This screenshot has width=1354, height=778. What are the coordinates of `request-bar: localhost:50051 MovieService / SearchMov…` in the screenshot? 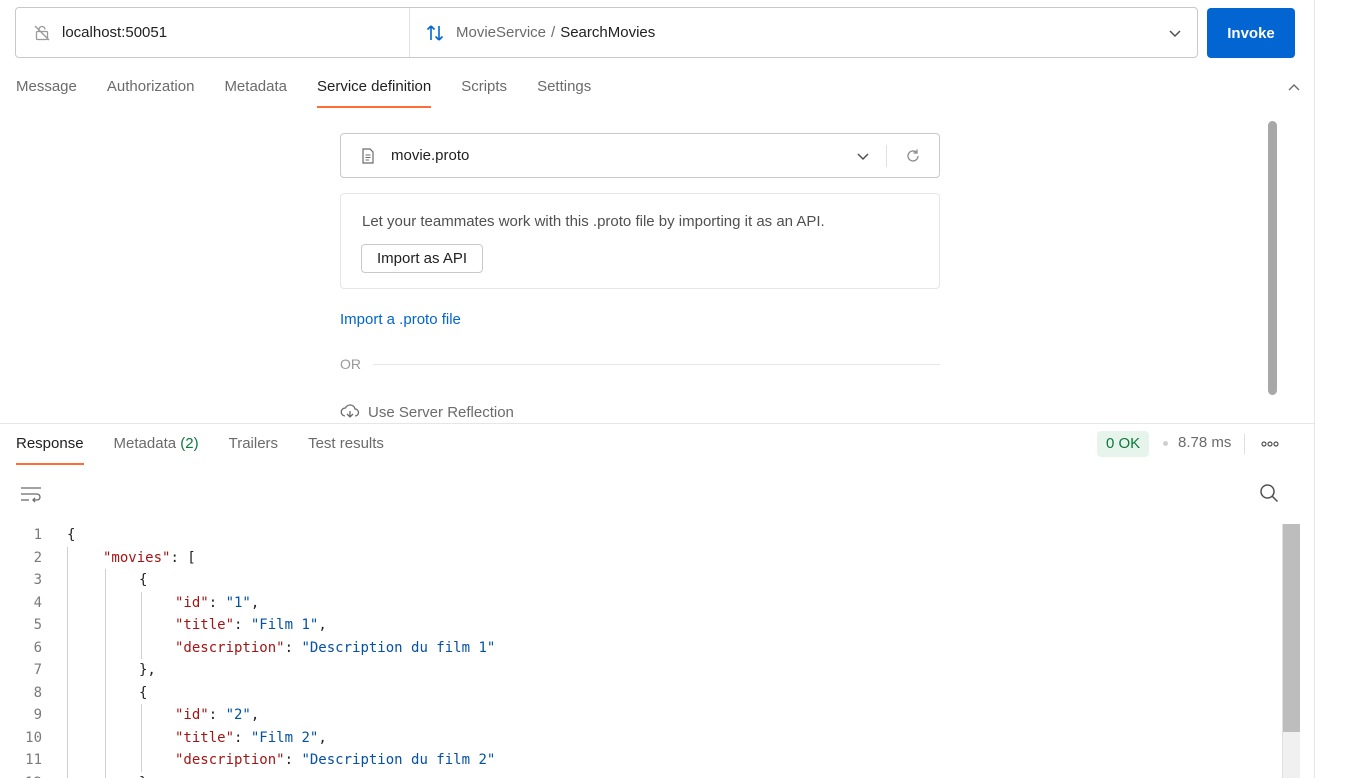 It's located at (606, 32).